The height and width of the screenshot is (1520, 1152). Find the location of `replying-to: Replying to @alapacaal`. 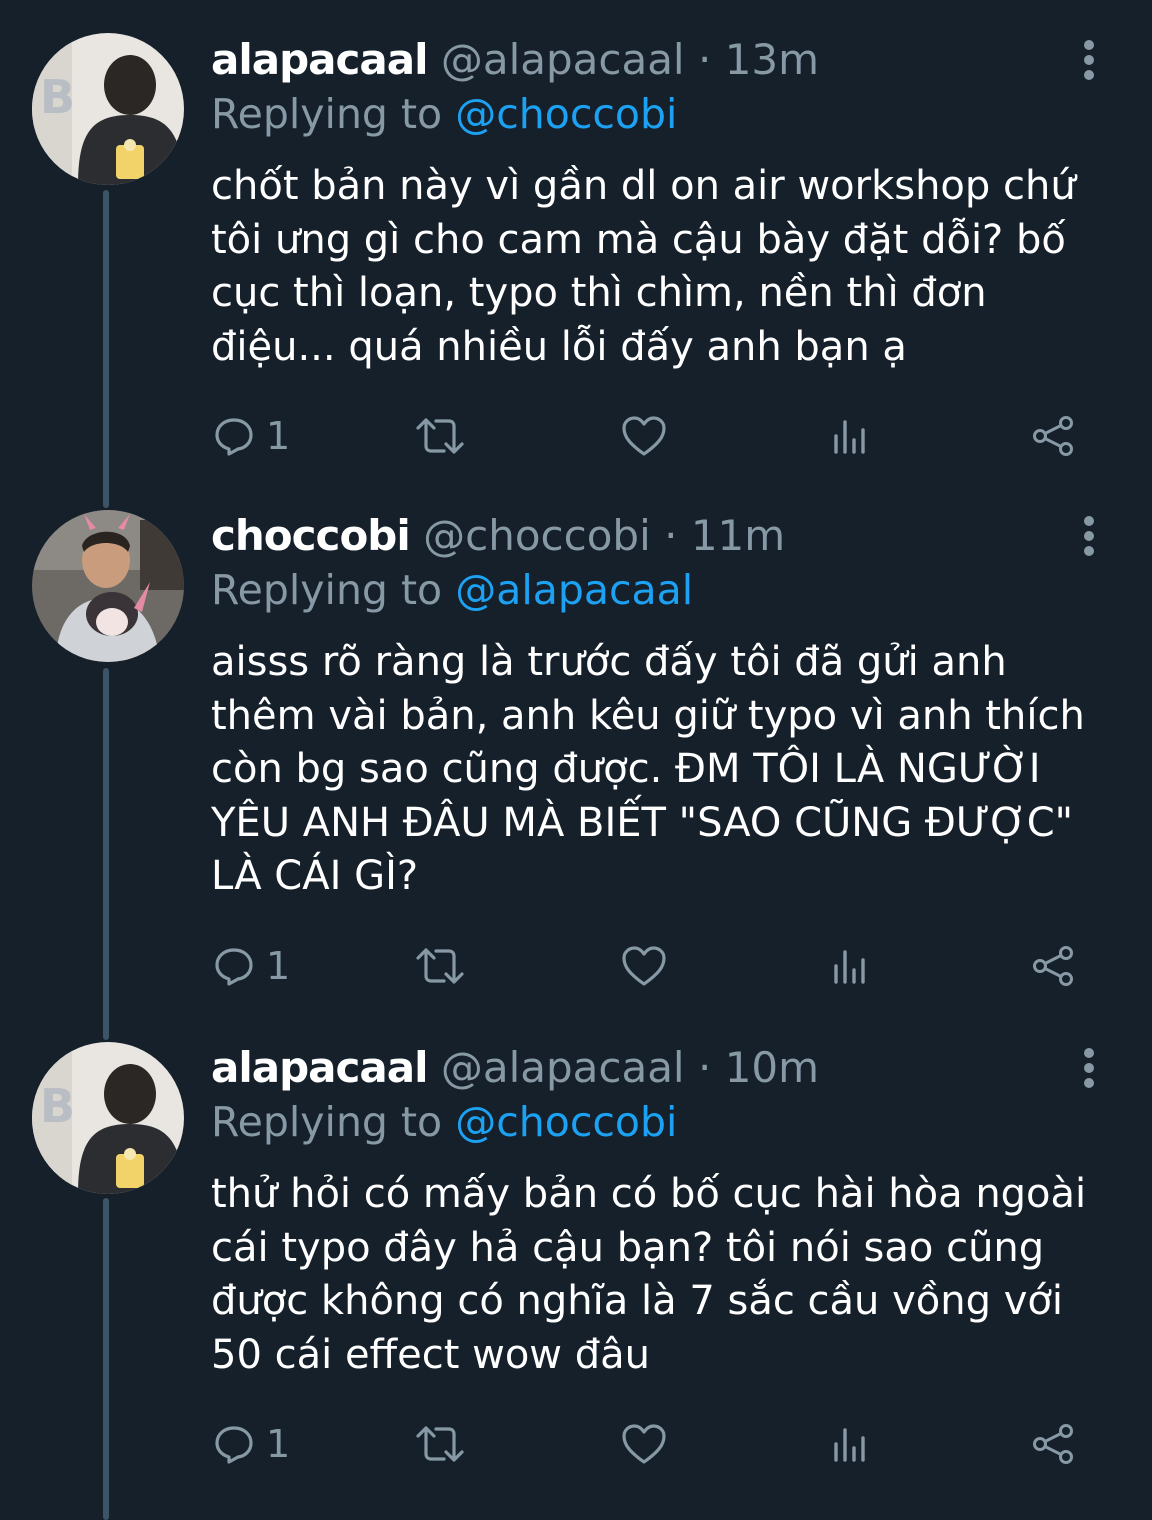

replying-to: Replying to @alapacaal is located at coordinates (452, 590).